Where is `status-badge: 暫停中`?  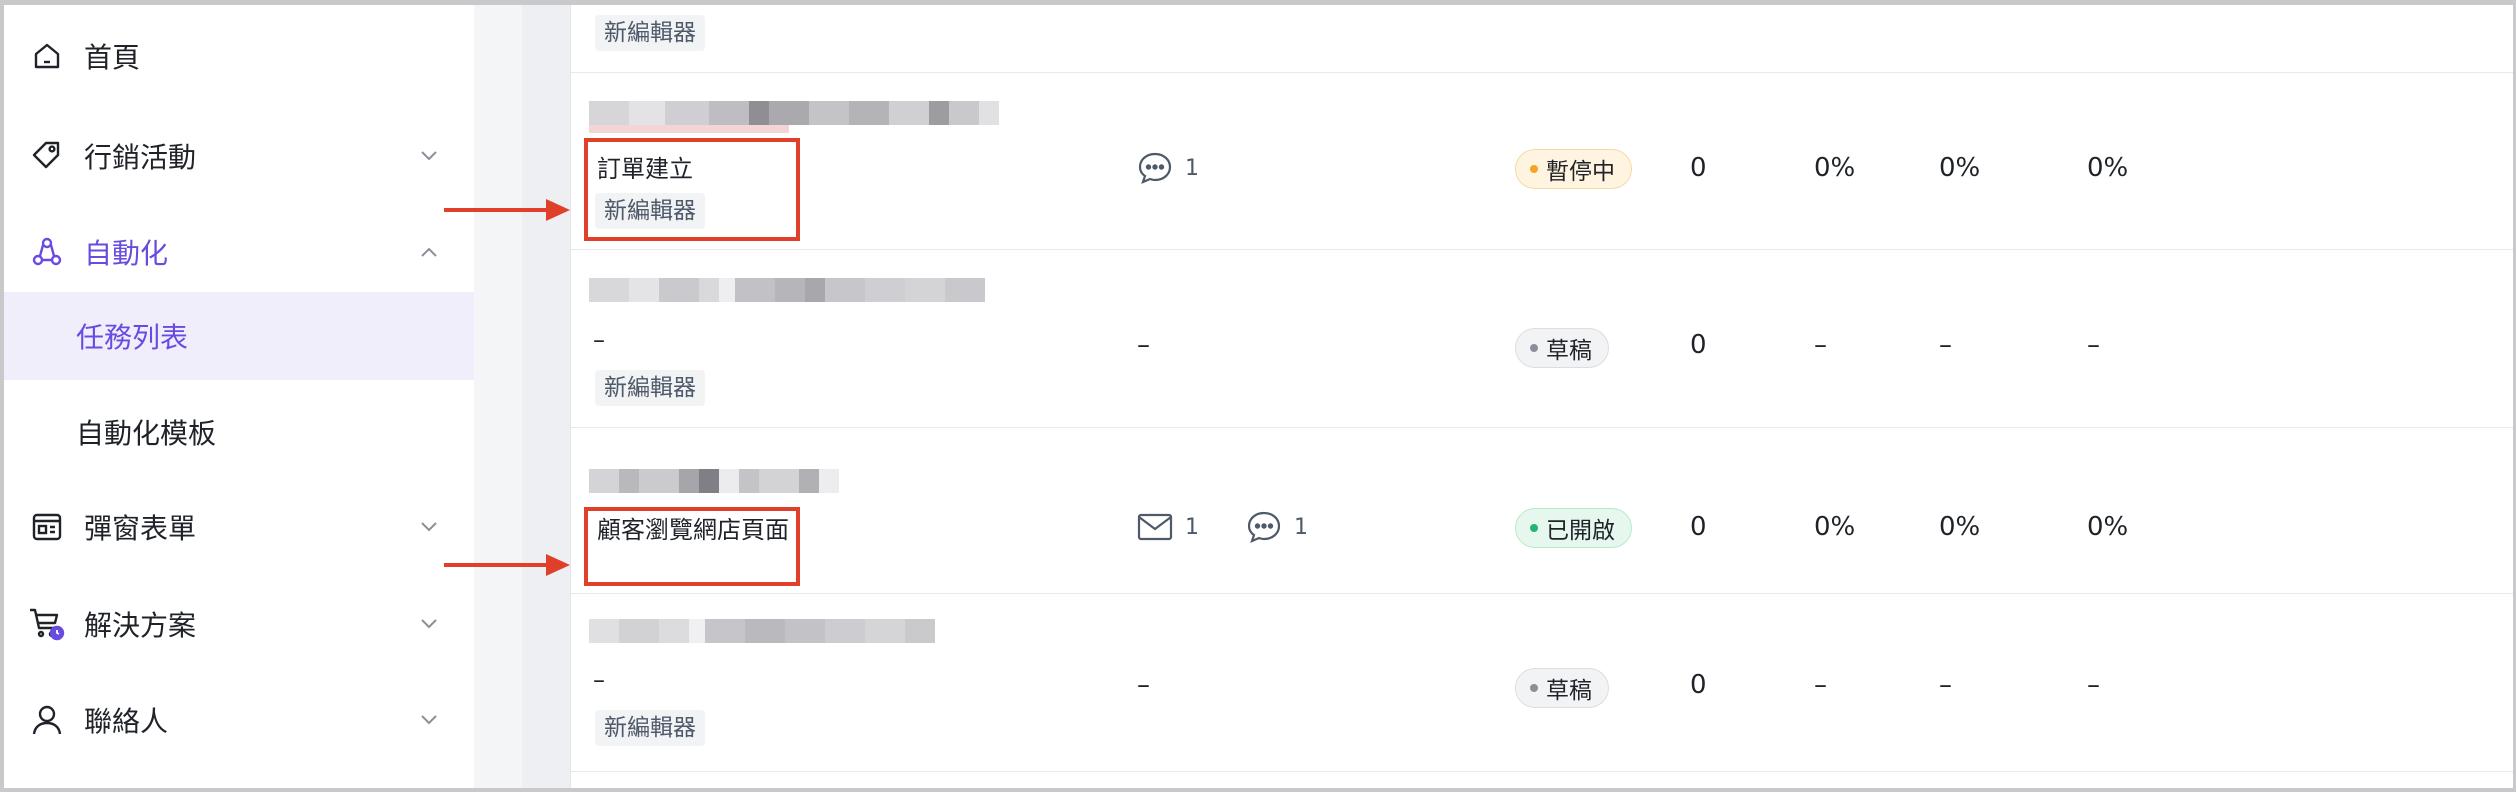 status-badge: 暫停中 is located at coordinates (1573, 169).